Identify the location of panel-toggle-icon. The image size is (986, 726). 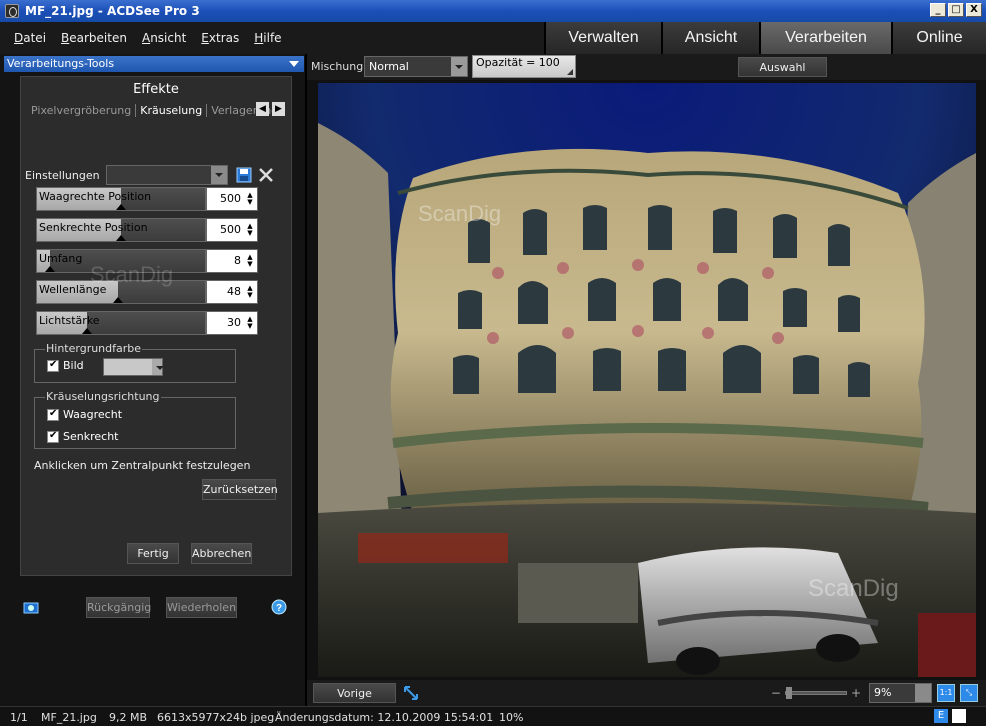
(959, 716).